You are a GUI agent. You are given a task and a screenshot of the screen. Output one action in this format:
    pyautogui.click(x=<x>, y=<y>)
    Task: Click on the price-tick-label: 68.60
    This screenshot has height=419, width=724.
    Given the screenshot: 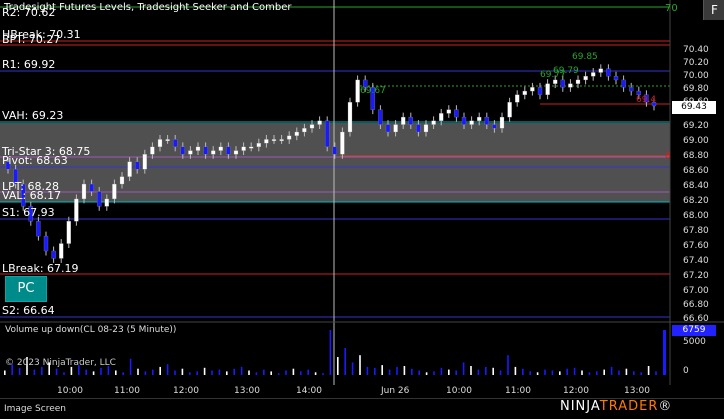 What is the action you would take?
    pyautogui.click(x=696, y=171)
    